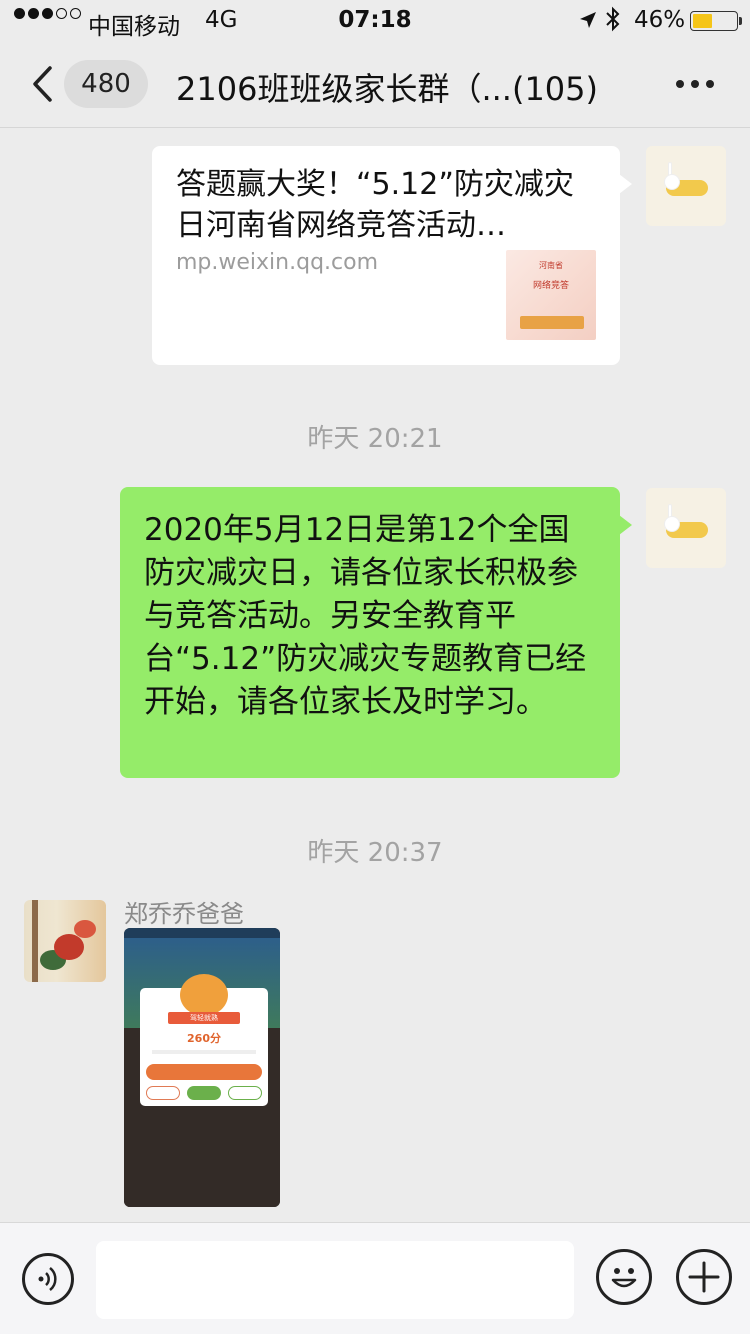  What do you see at coordinates (387, 89) in the screenshot?
I see `chat-title: 2106班班级家长群（...(105)` at bounding box center [387, 89].